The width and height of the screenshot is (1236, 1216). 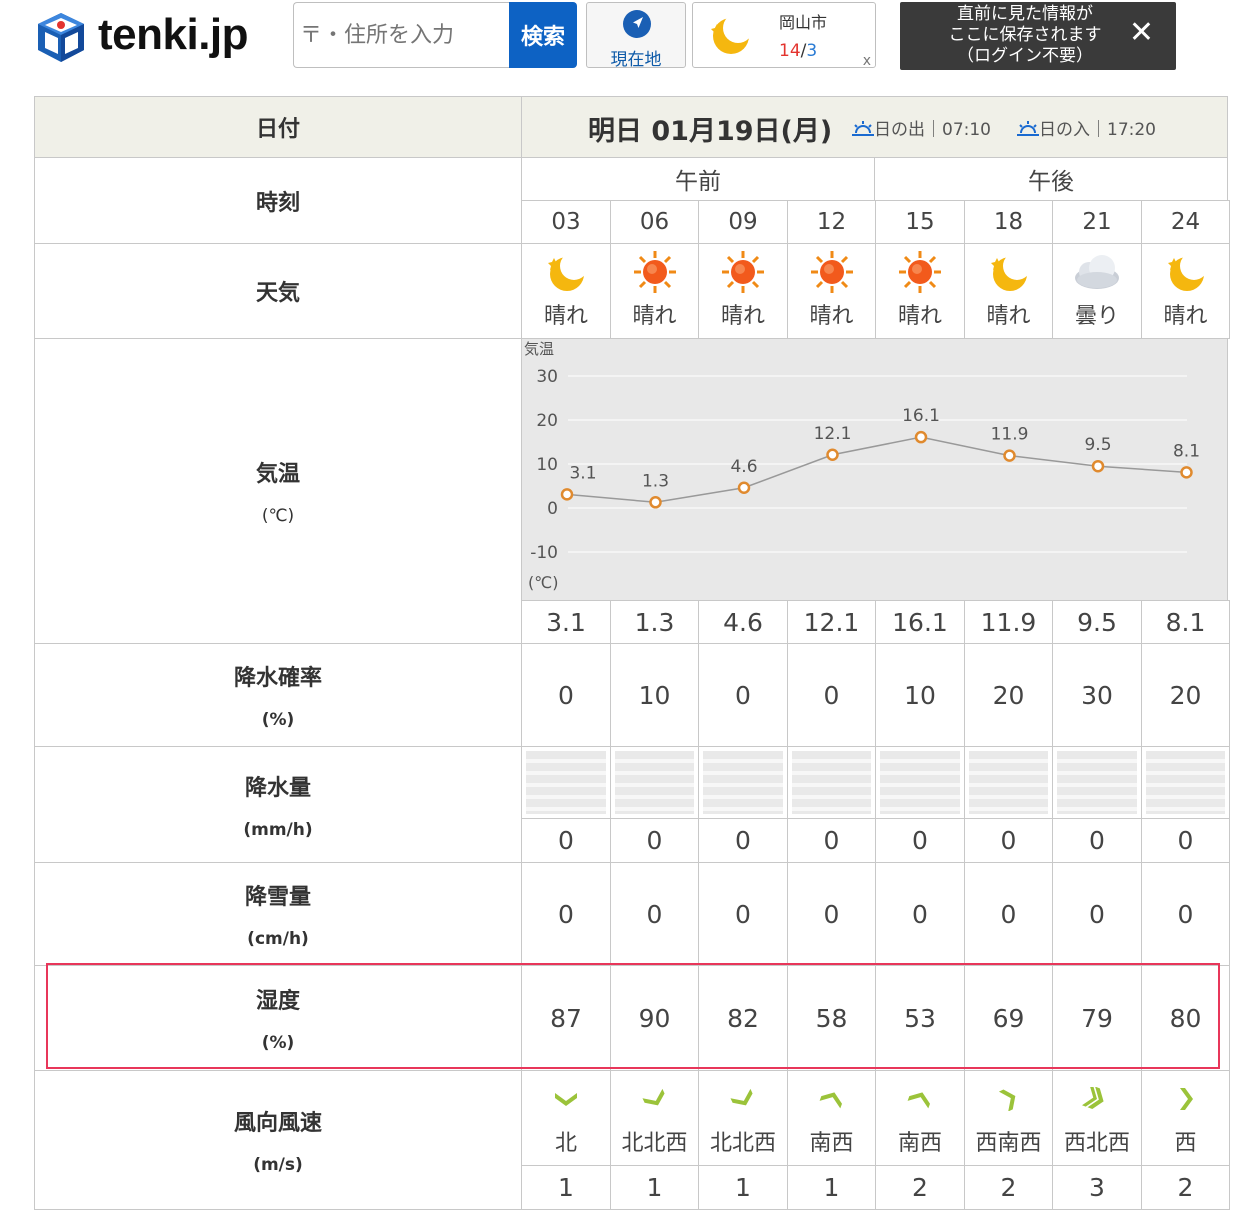 I want to click on location-arrow-icon, so click(x=637, y=24).